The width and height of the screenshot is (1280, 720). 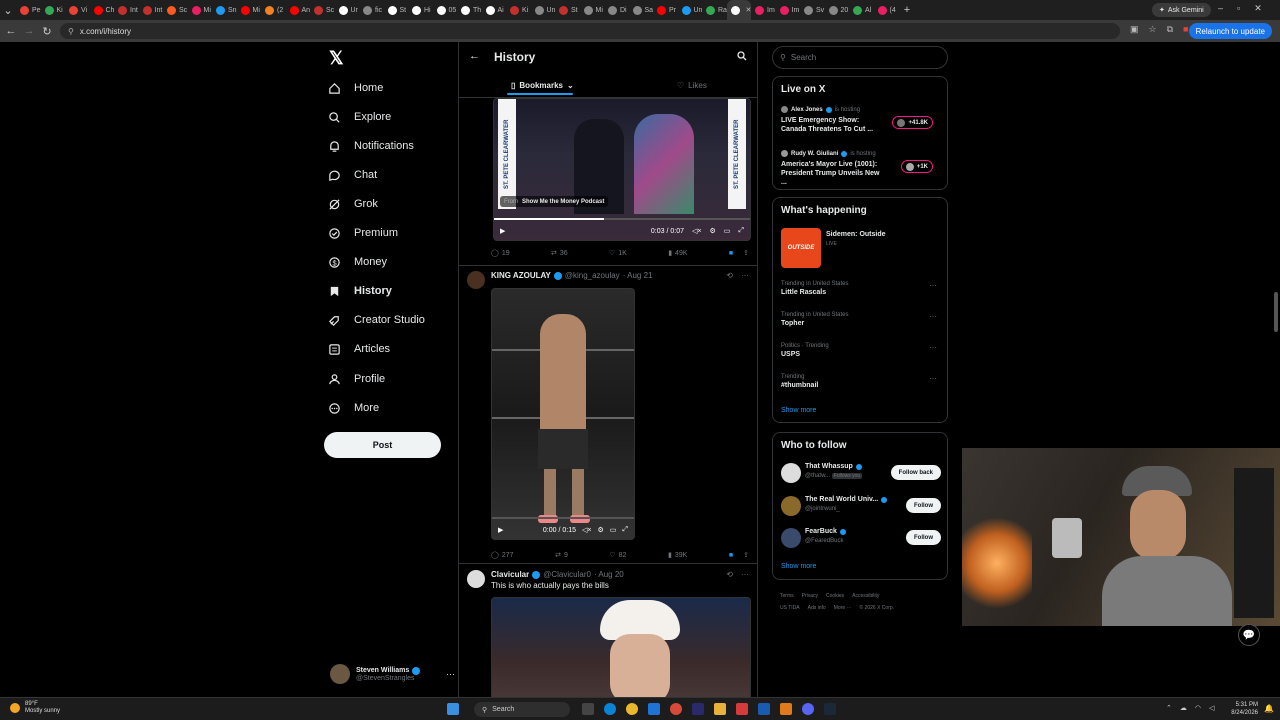 I want to click on mute-icon: ◁×, so click(x=586, y=530).